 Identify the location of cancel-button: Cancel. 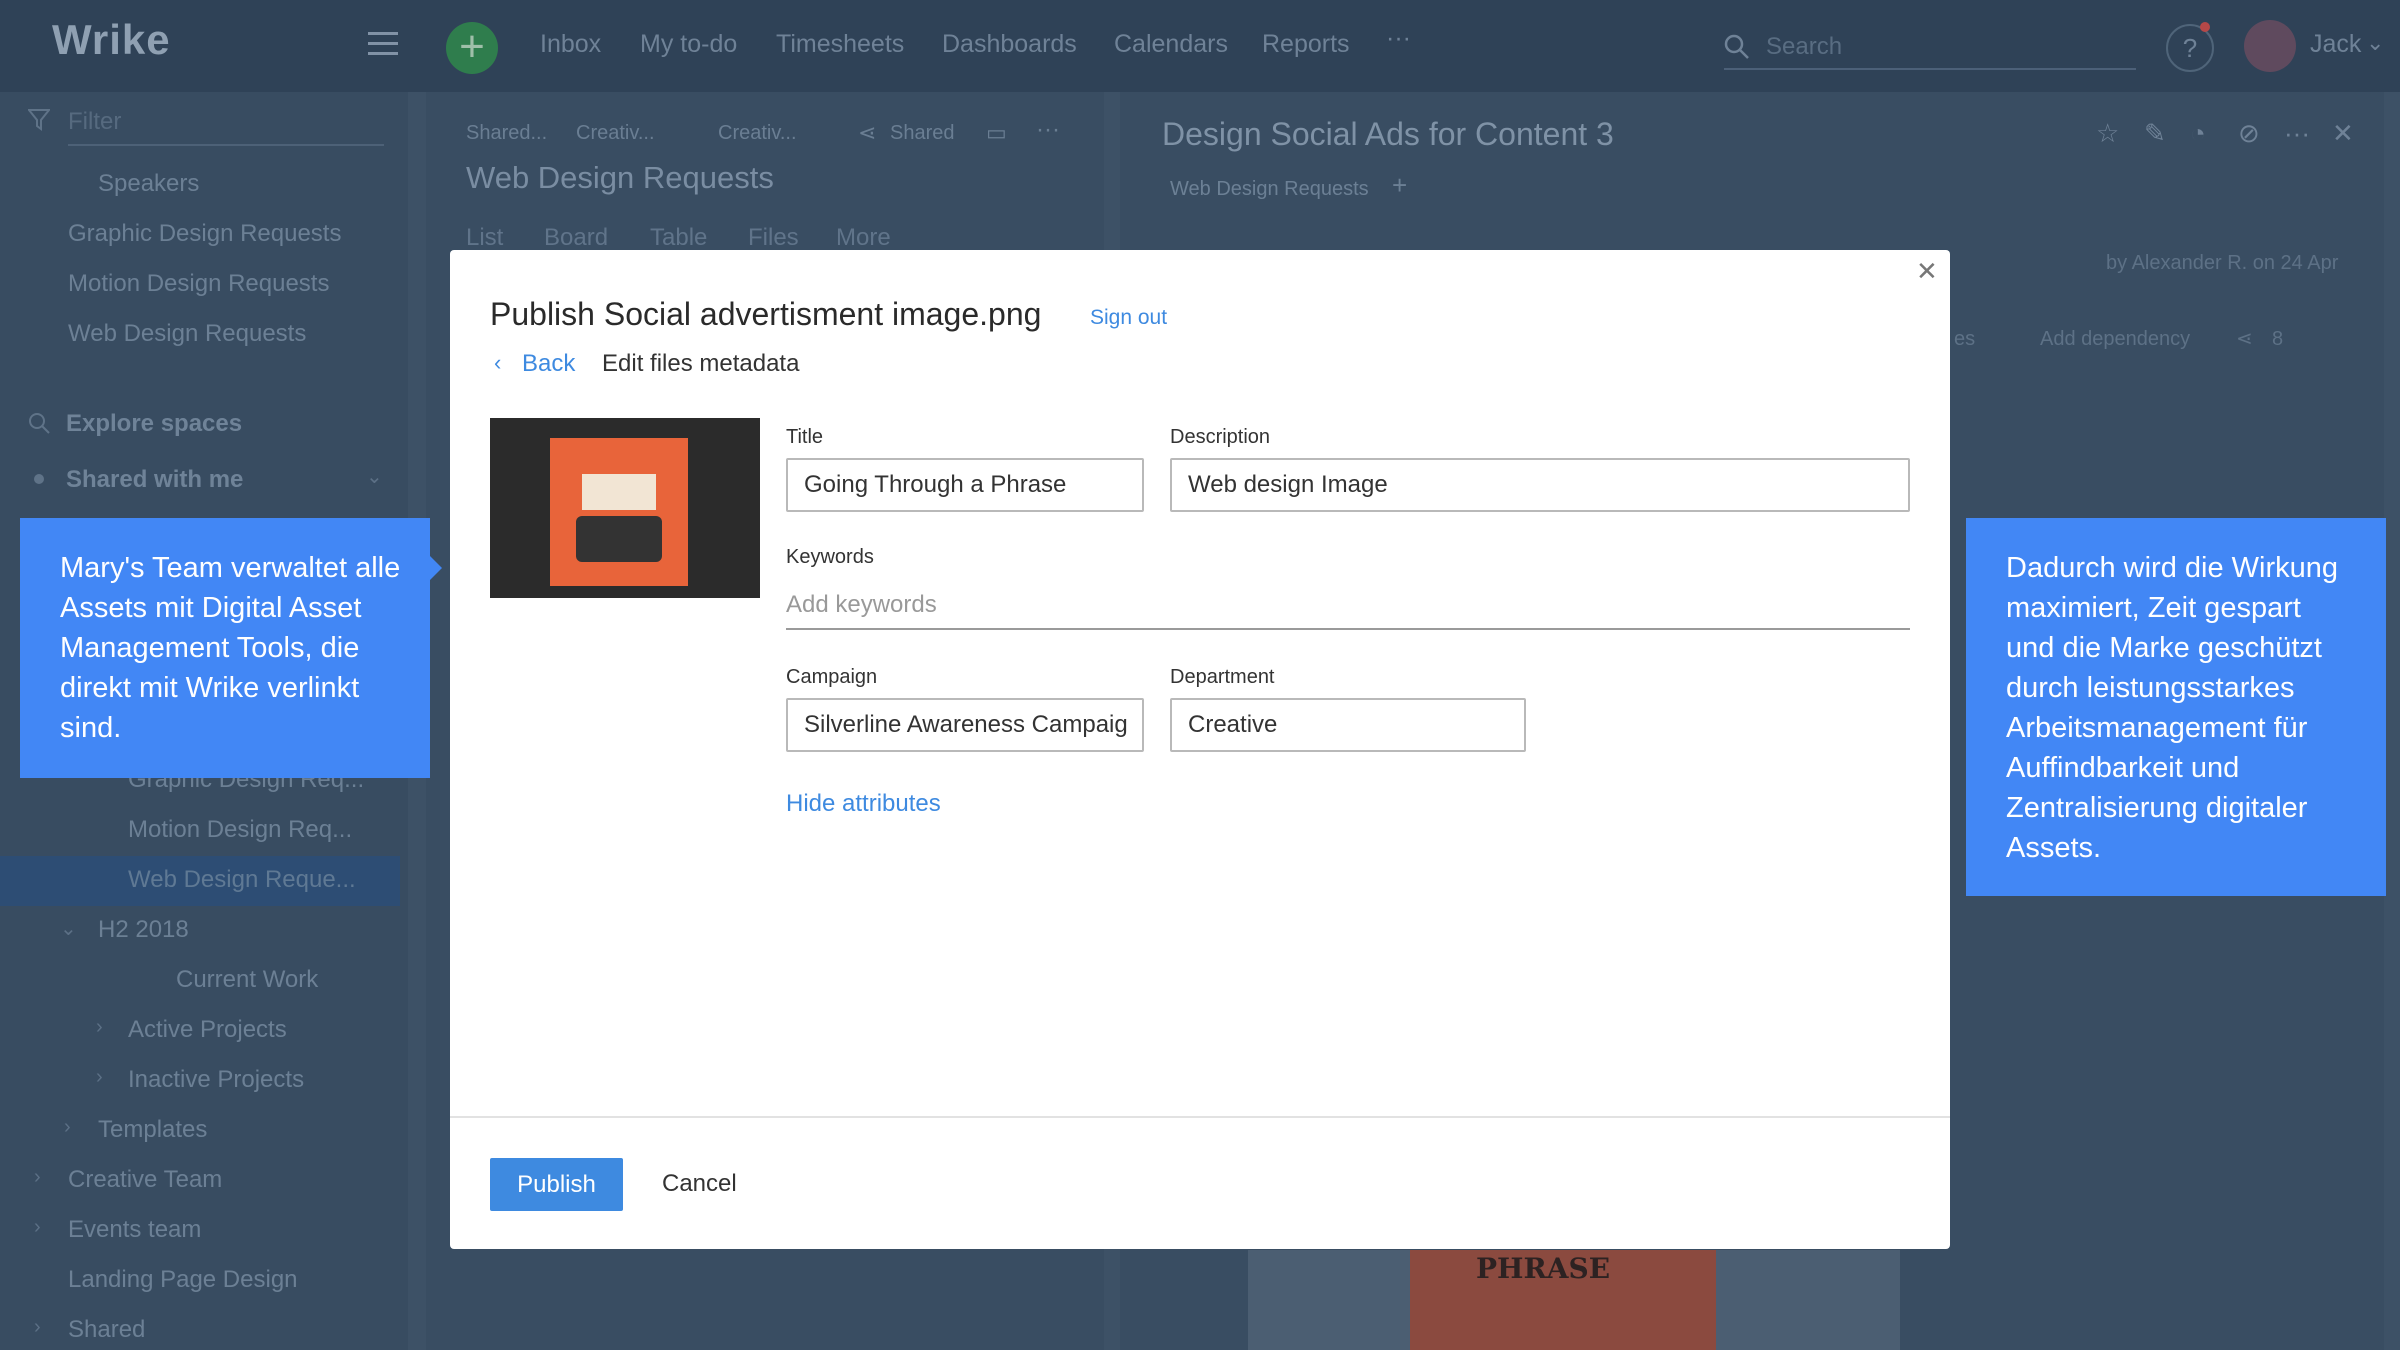
(699, 1184).